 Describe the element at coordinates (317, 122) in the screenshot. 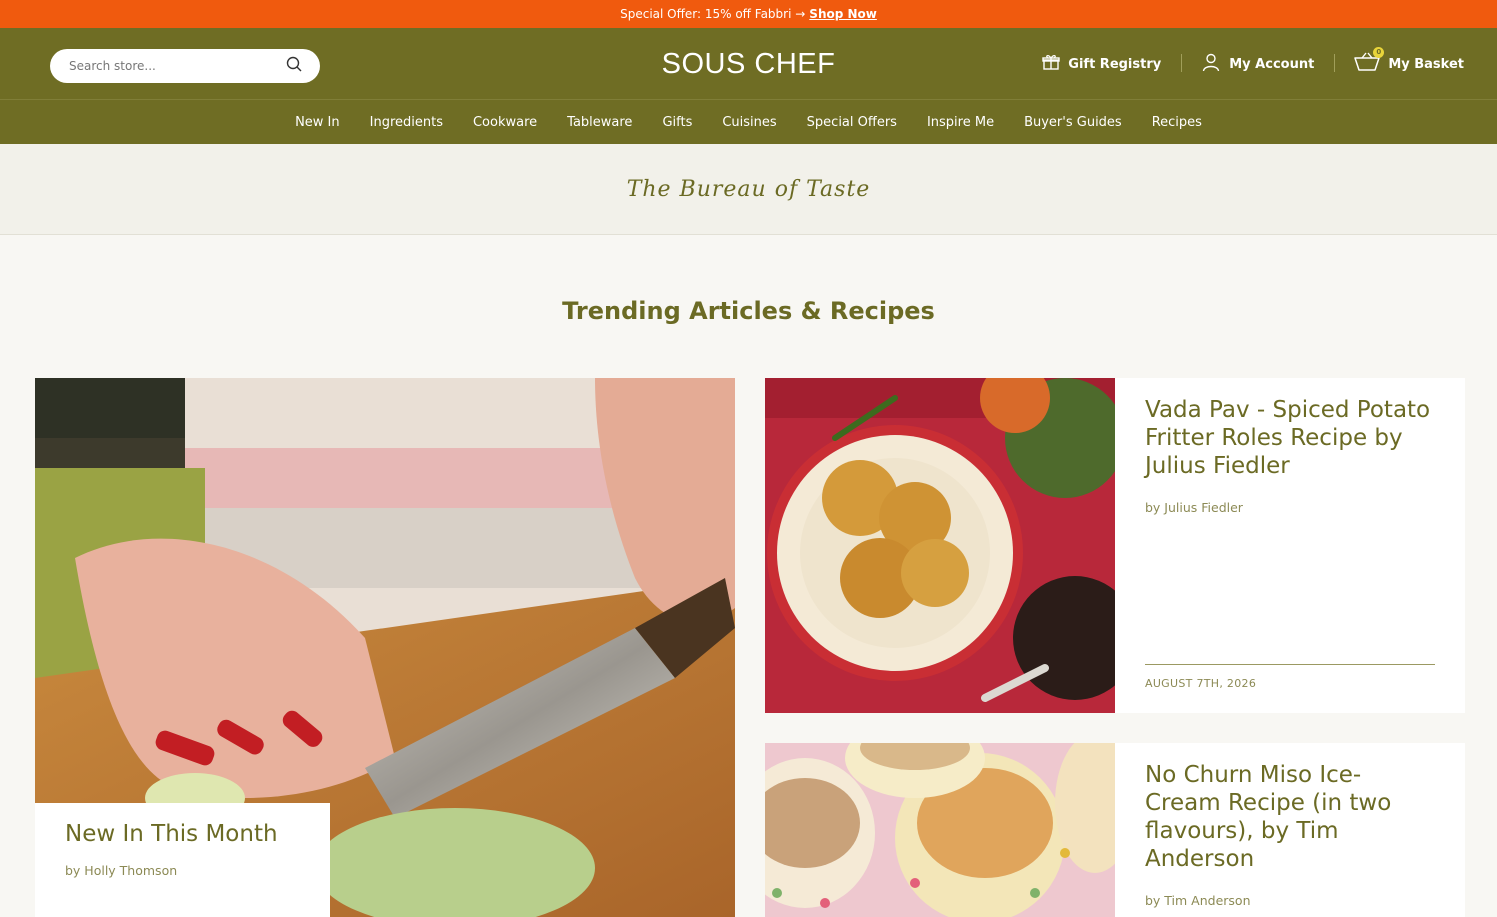

I see `nav-item-new-in: New In` at that location.